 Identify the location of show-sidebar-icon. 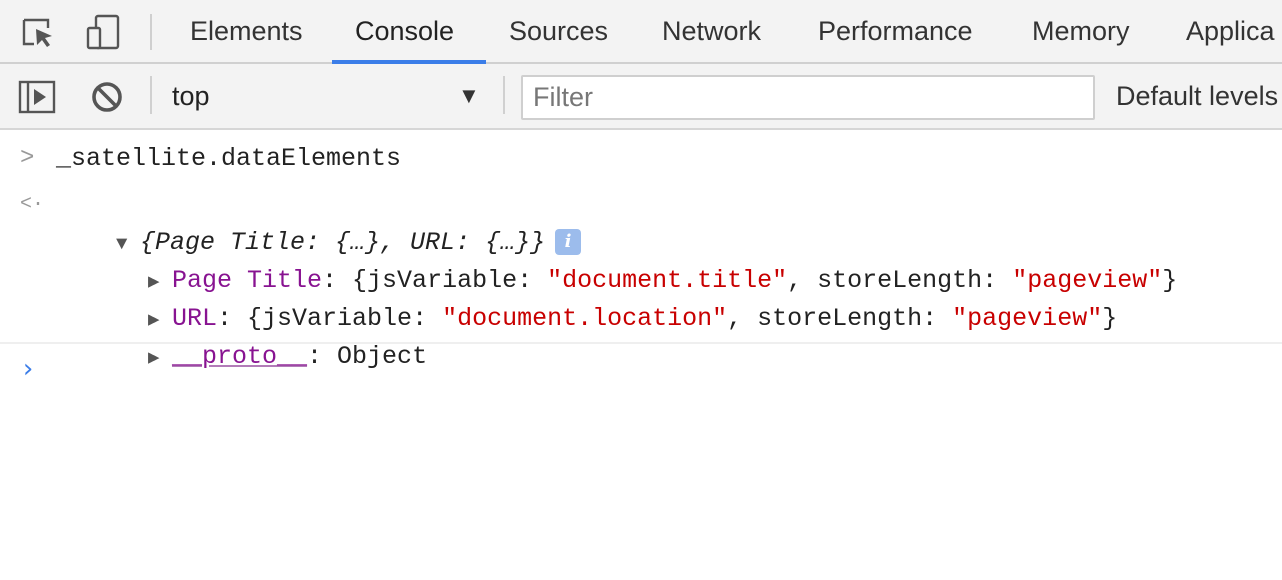
(37, 97).